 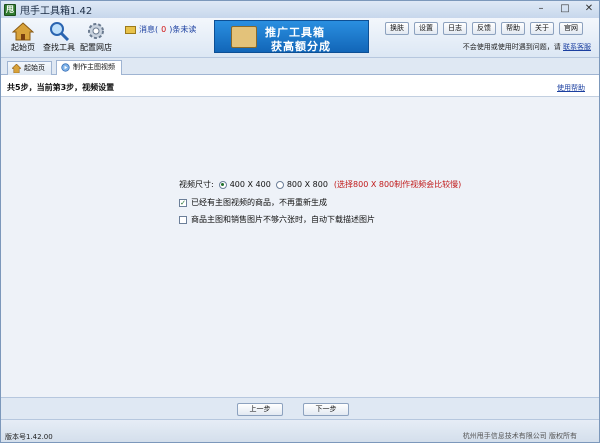 What do you see at coordinates (455, 28) in the screenshot?
I see `log-button: 日志` at bounding box center [455, 28].